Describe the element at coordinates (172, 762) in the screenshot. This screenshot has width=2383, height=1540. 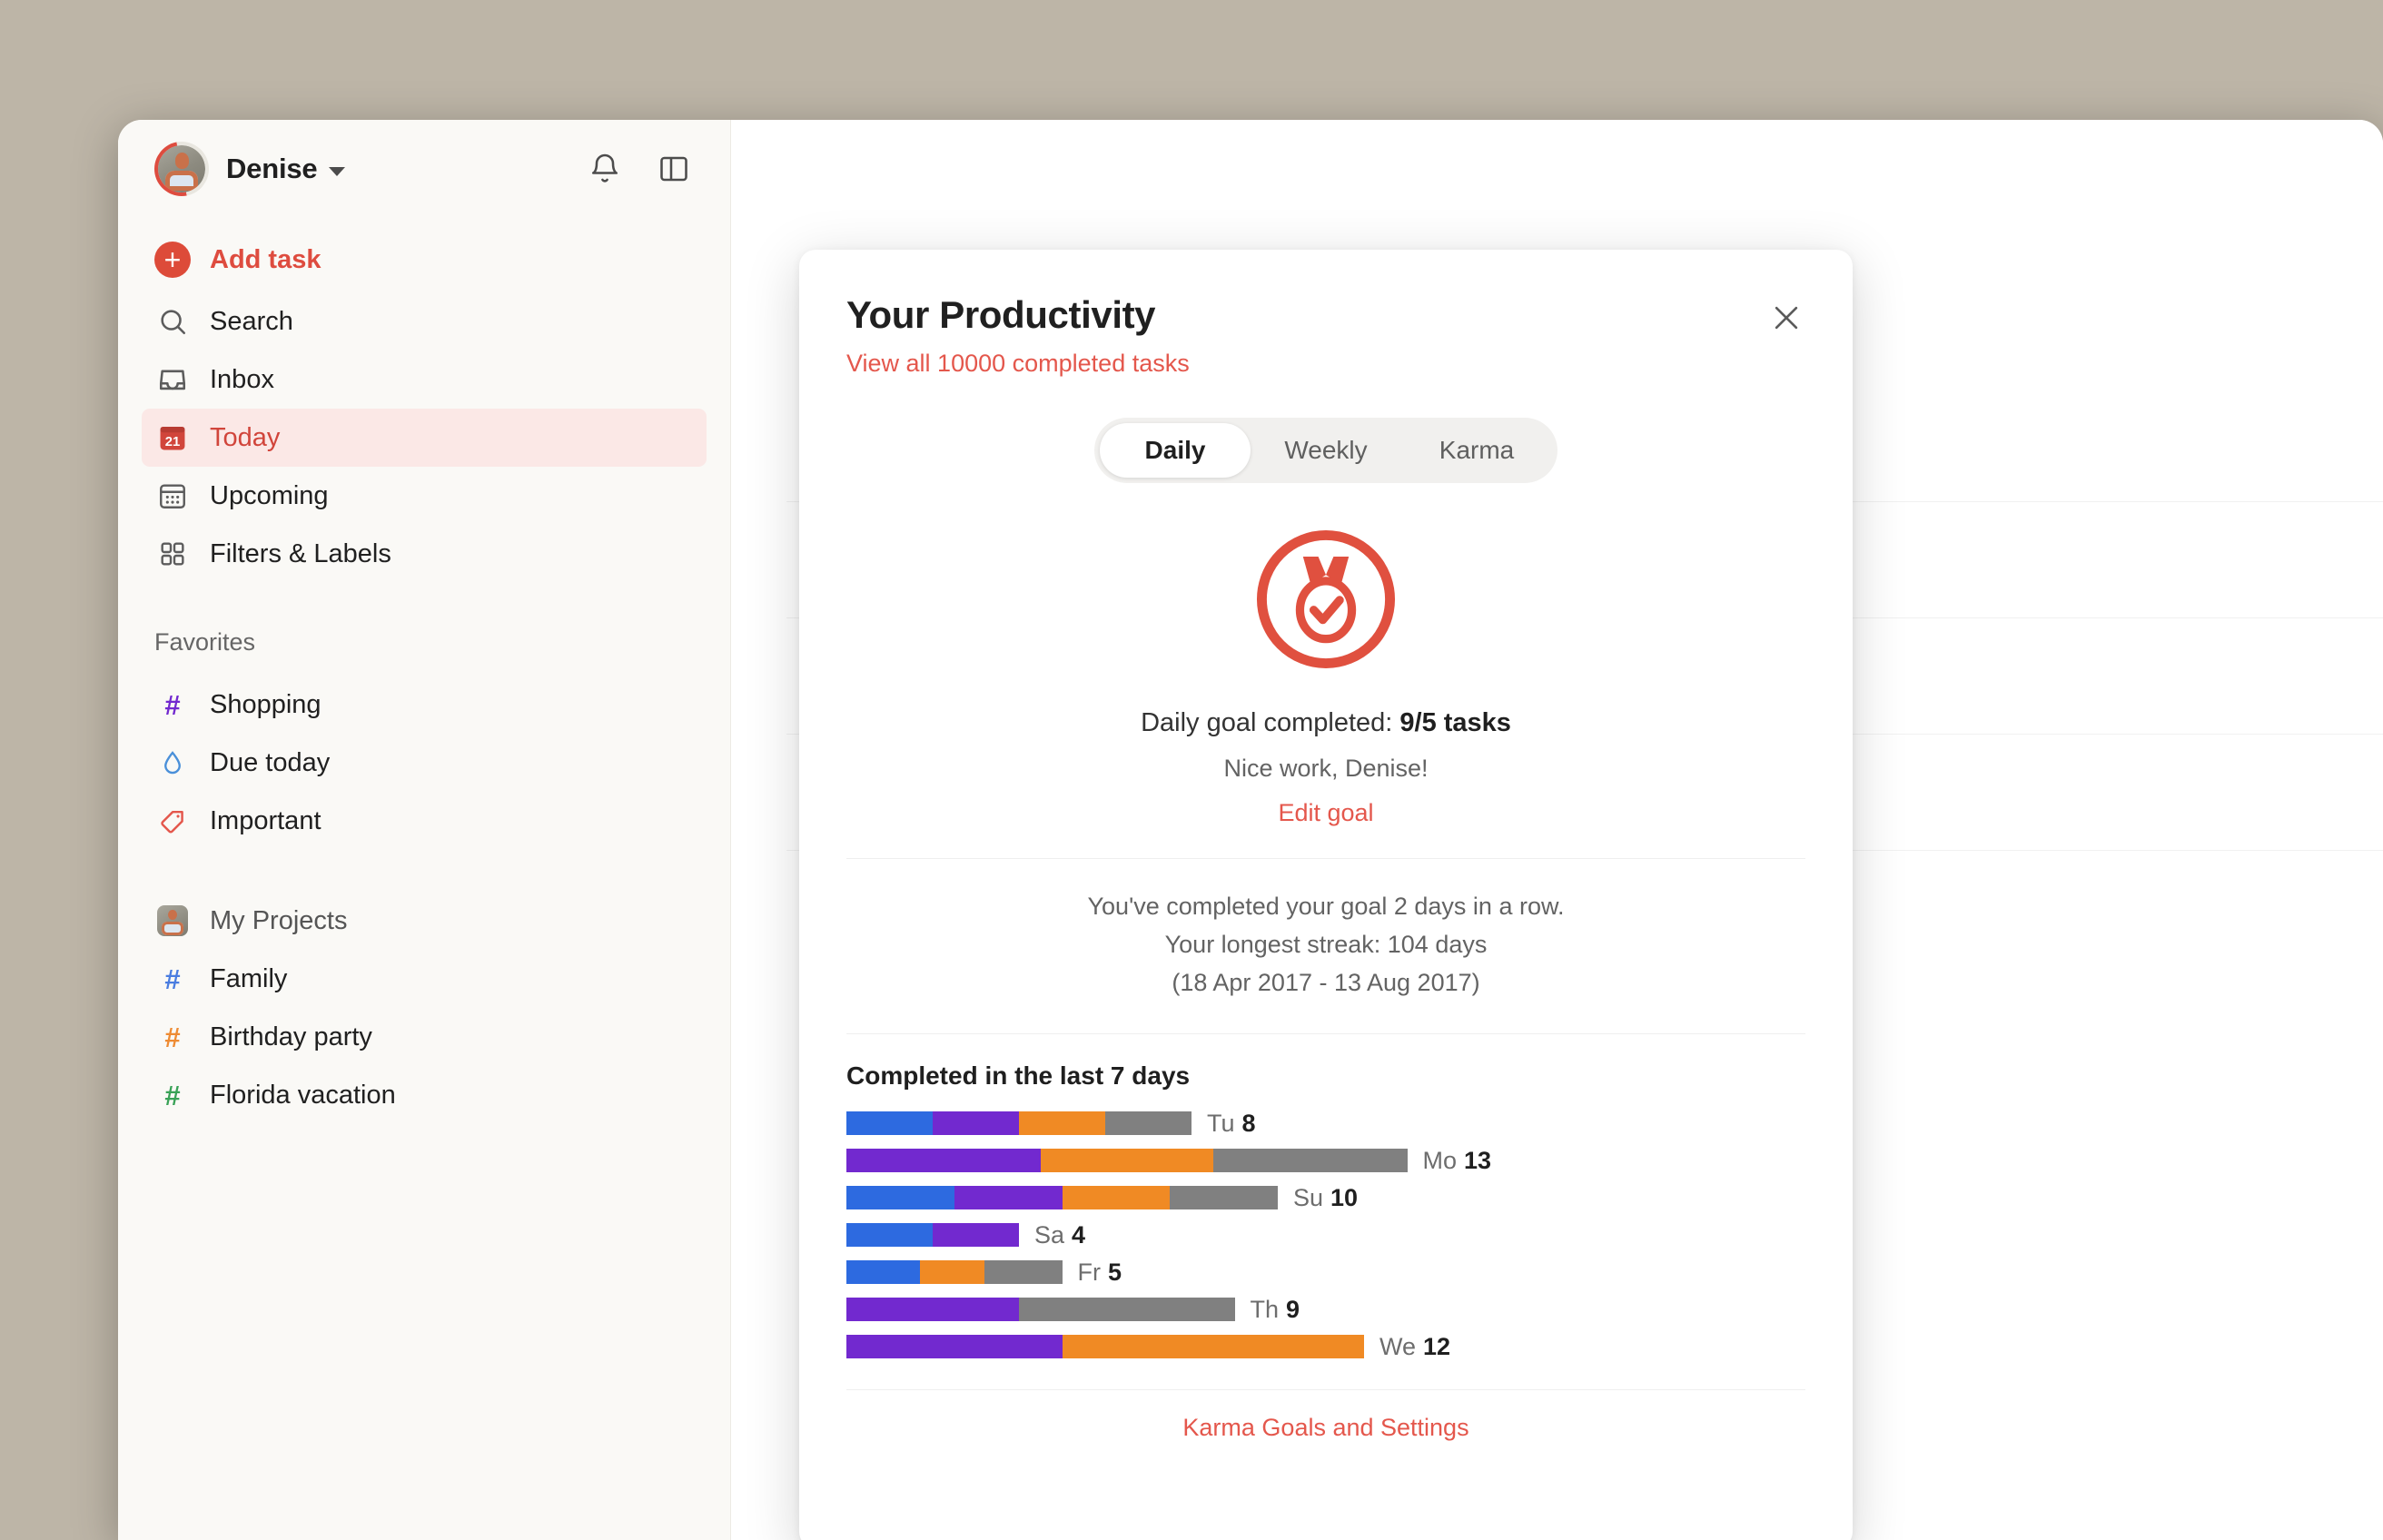
I see `droplet-icon` at that location.